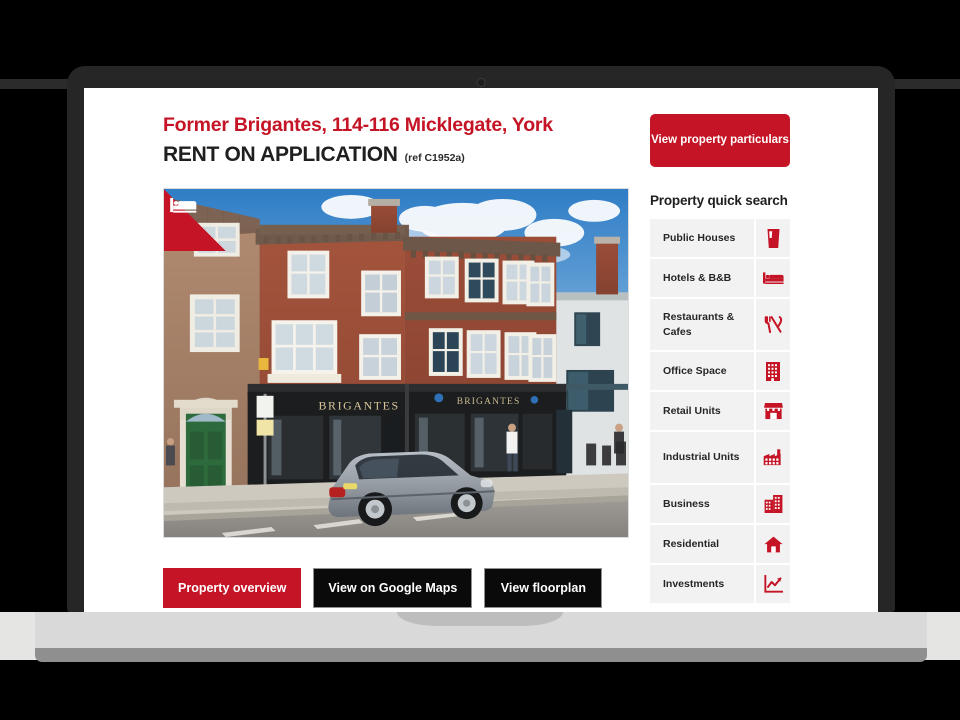  What do you see at coordinates (480, 619) in the screenshot?
I see `laptop-base-notch` at bounding box center [480, 619].